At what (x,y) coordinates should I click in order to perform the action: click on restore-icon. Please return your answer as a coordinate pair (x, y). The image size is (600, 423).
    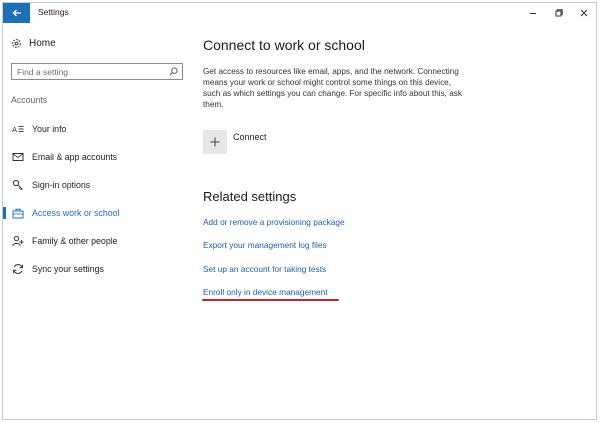
    Looking at the image, I should click on (559, 13).